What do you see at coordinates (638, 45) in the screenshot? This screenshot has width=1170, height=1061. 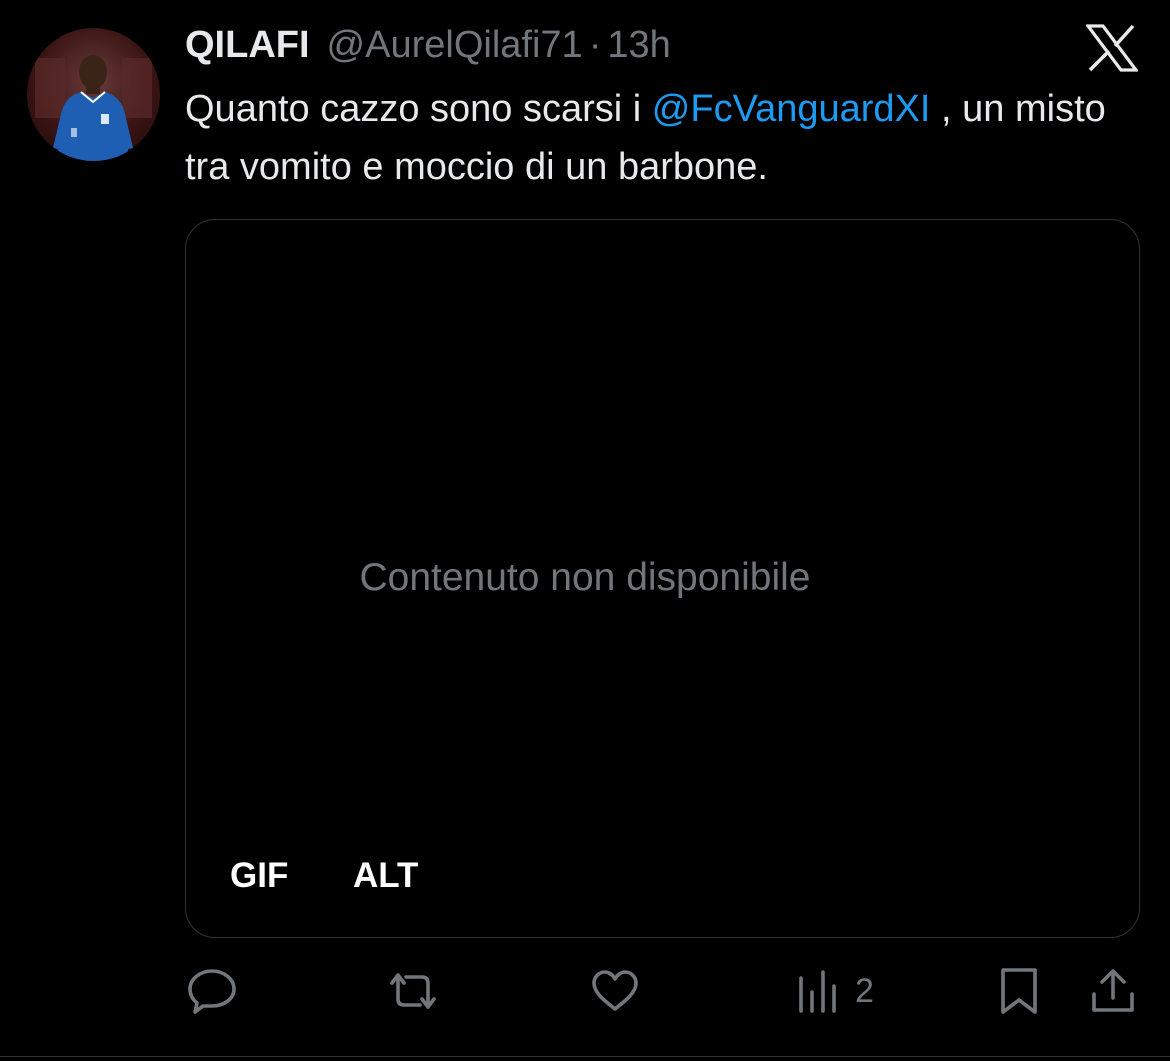 I see `timestamp: 13h` at bounding box center [638, 45].